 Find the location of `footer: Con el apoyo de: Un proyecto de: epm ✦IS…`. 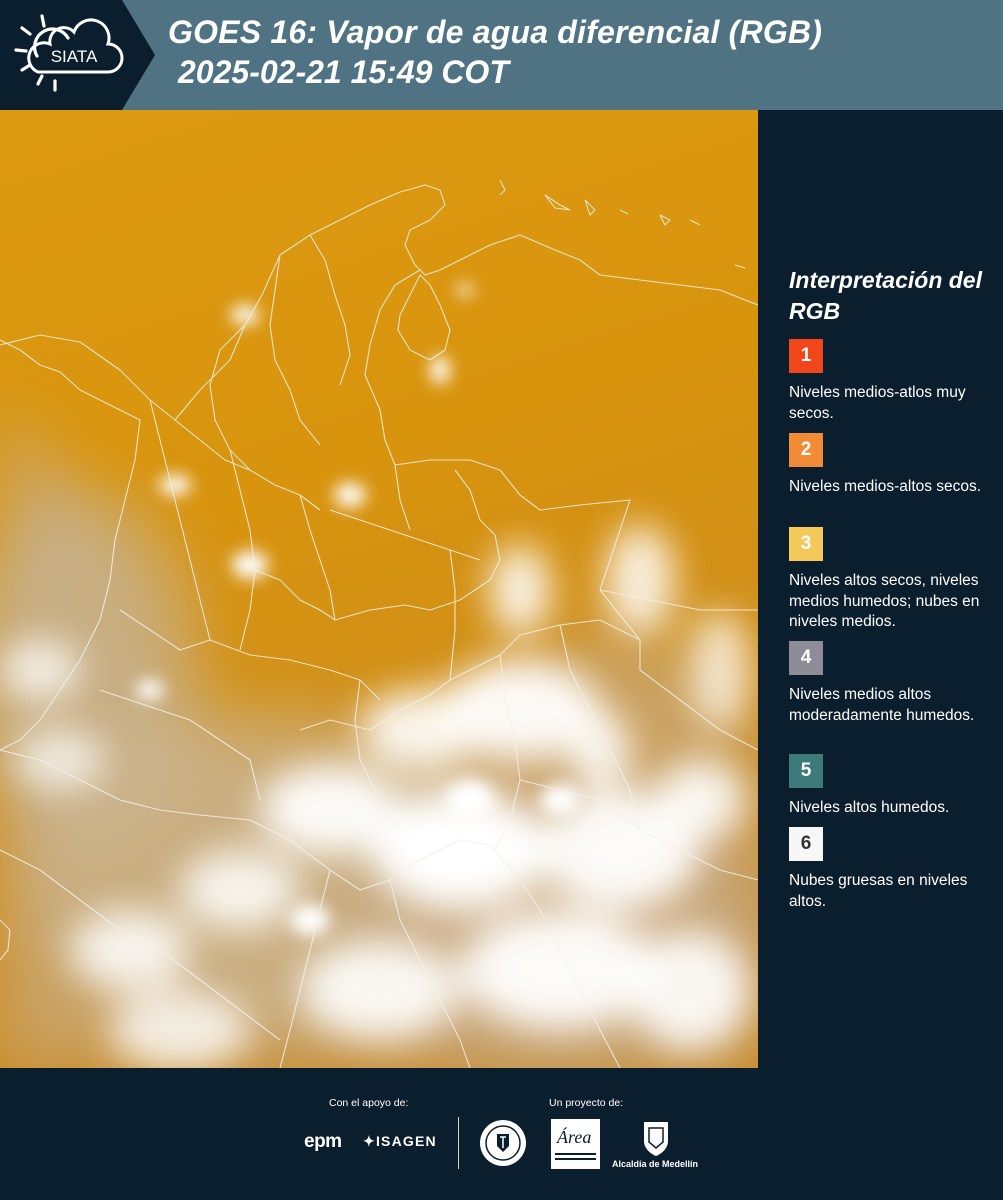

footer: Con el apoyo de: Un proyecto de: epm ✦IS… is located at coordinates (501, 1134).